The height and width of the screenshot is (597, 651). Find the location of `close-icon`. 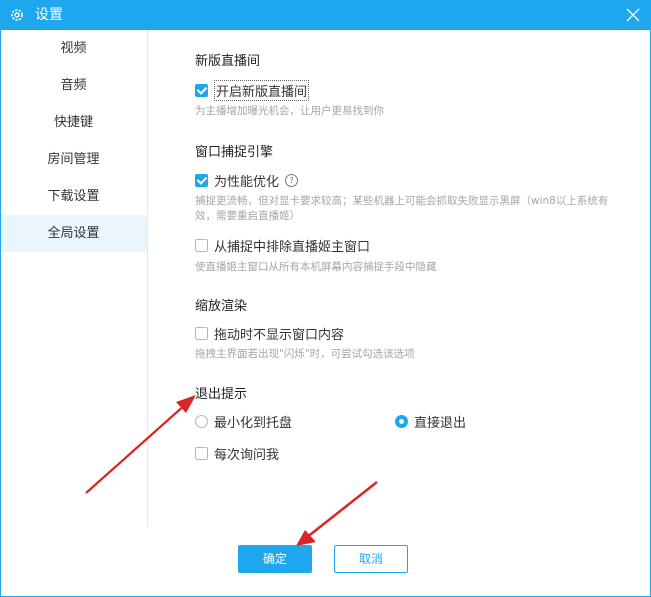

close-icon is located at coordinates (633, 15).